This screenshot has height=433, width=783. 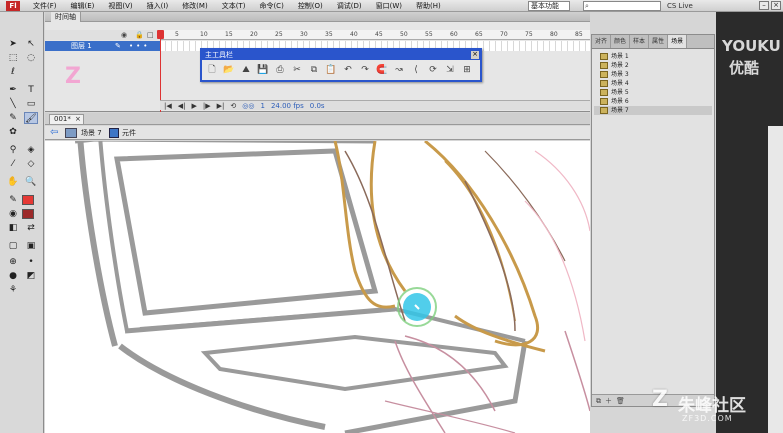 What do you see at coordinates (81, 46) in the screenshot?
I see `layer-name: 图层 1` at bounding box center [81, 46].